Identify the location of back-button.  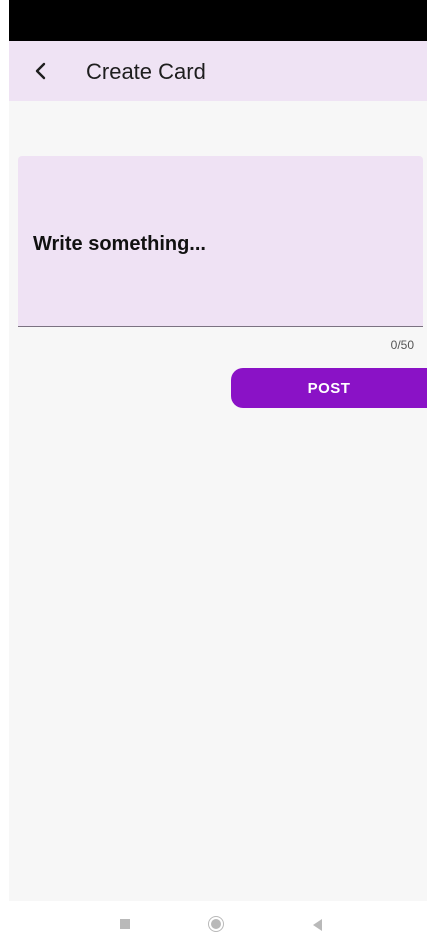
(41, 71).